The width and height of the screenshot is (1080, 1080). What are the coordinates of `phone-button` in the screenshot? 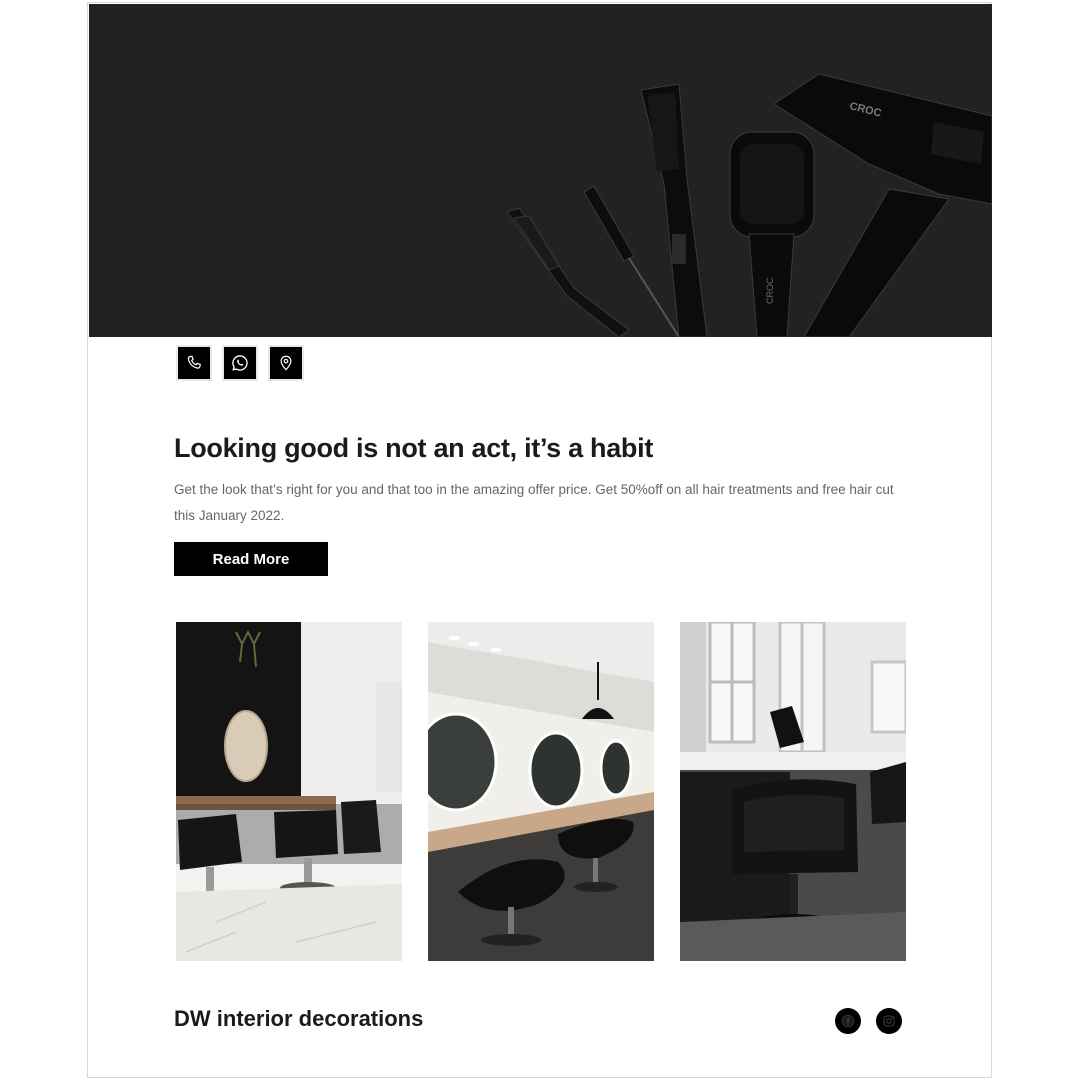 It's located at (194, 363).